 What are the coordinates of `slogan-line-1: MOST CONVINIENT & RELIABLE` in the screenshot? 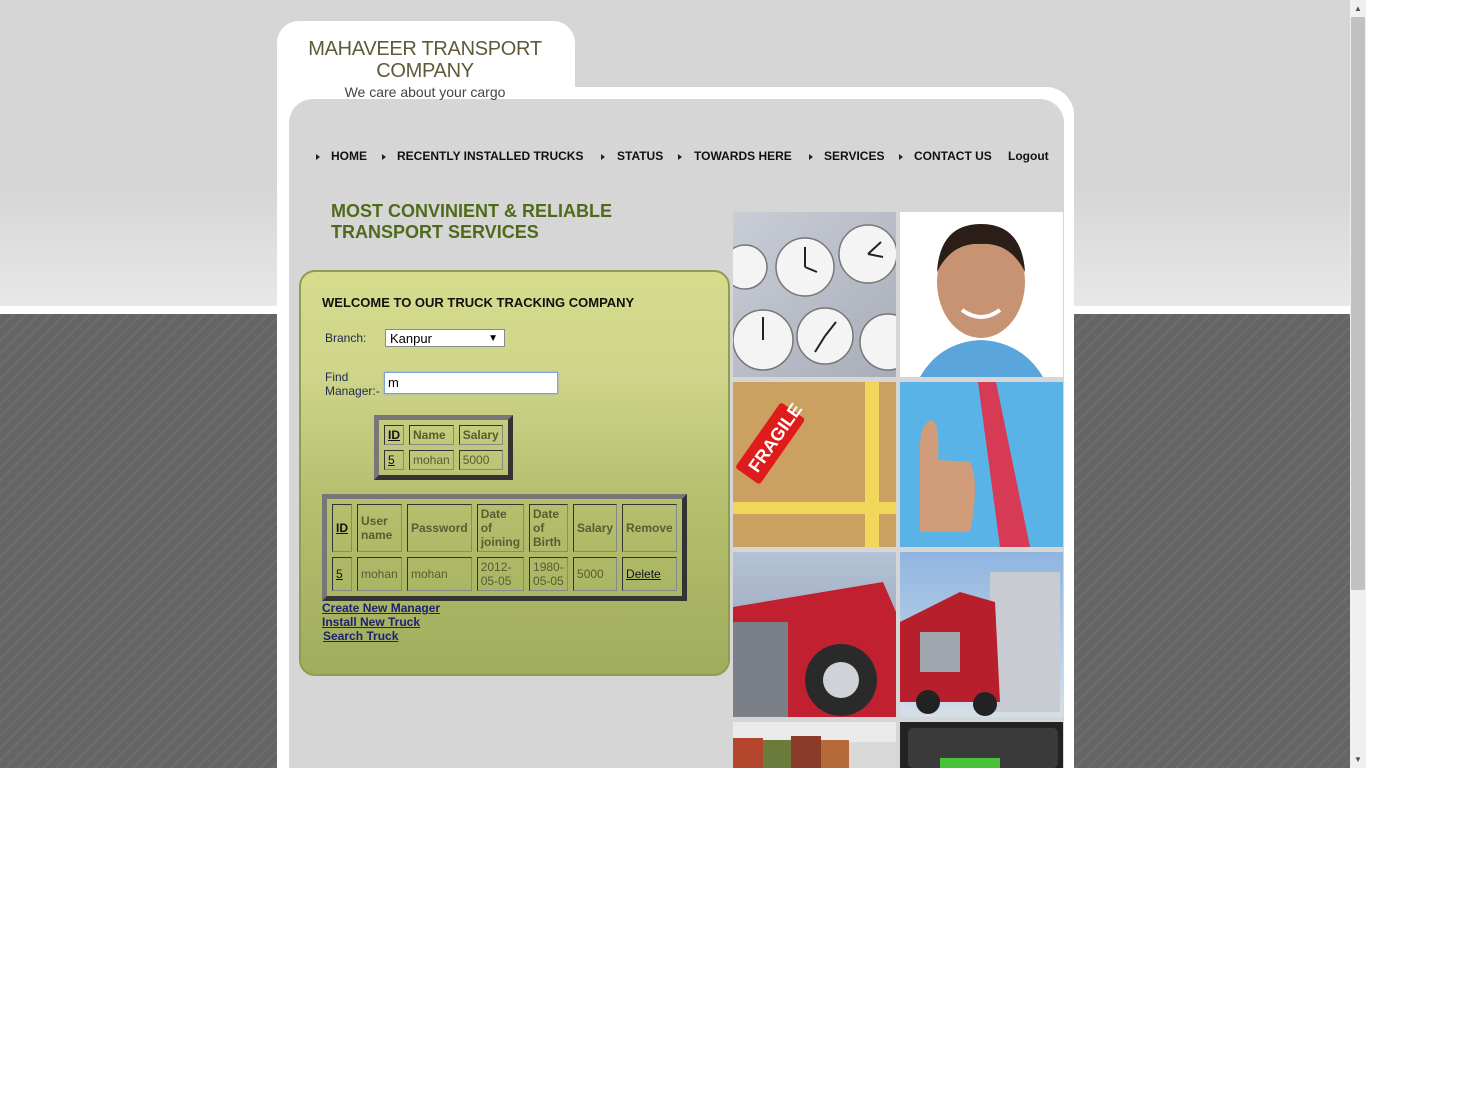 It's located at (472, 211).